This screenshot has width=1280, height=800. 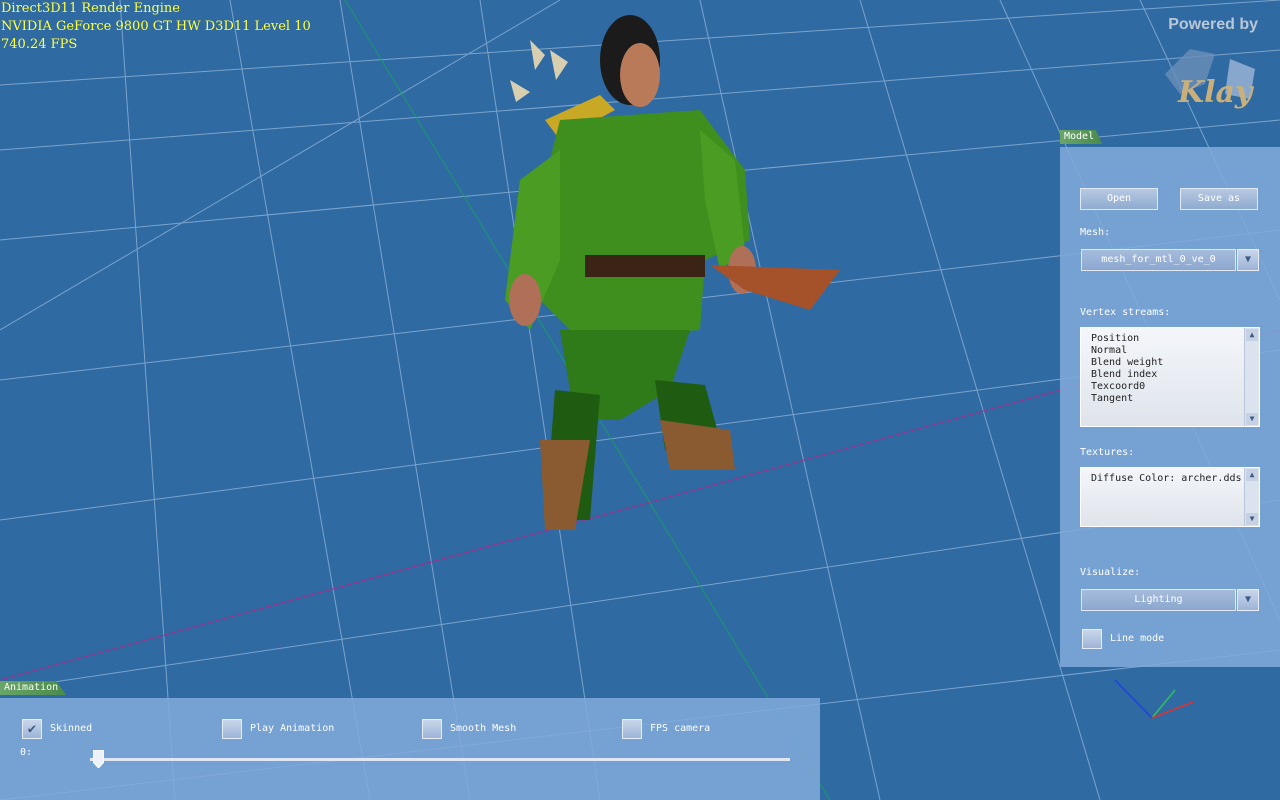 What do you see at coordinates (1158, 600) in the screenshot?
I see `visualize-select: Lighting` at bounding box center [1158, 600].